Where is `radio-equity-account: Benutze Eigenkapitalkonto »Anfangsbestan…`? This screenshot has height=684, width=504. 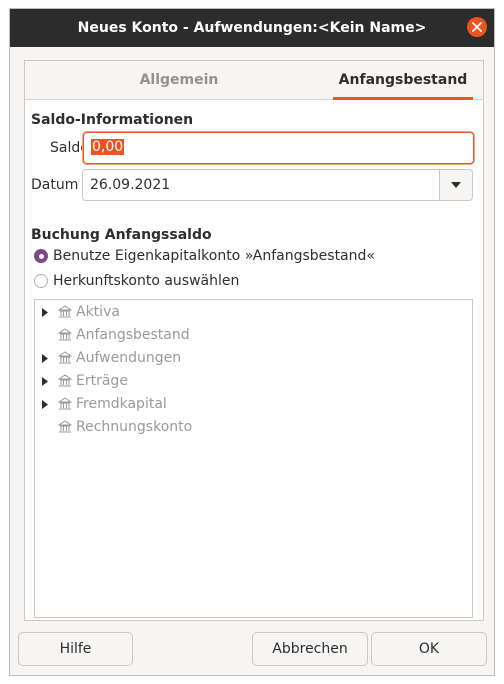 radio-equity-account: Benutze Eigenkapitalkonto »Anfangsbestan… is located at coordinates (204, 256).